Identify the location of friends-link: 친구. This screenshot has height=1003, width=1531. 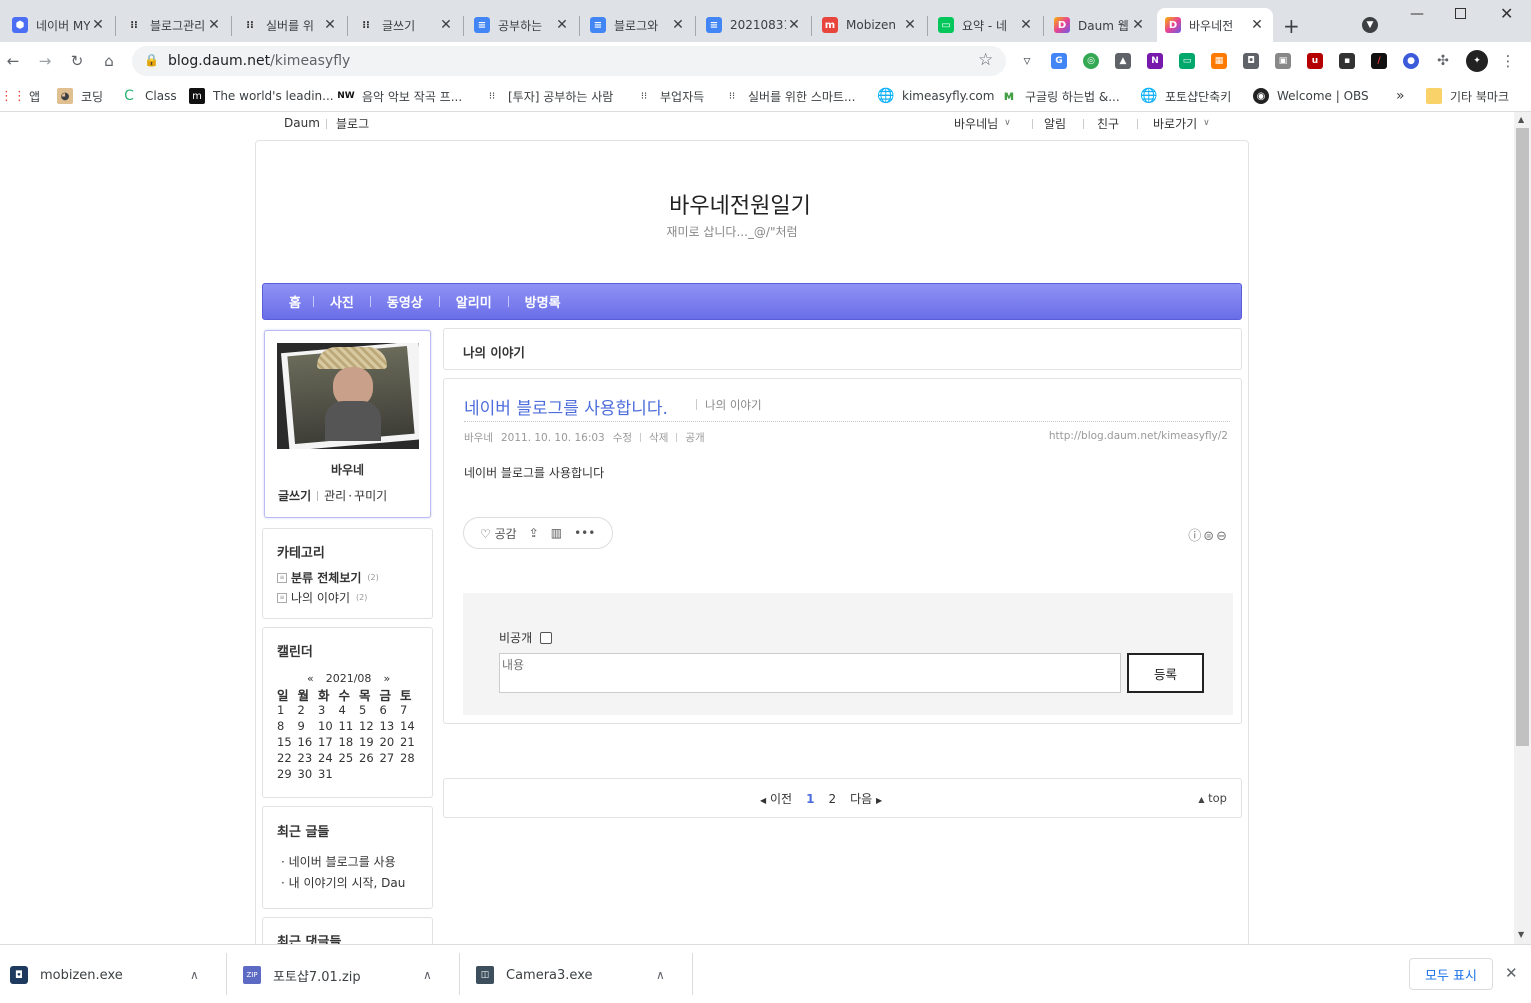
(1108, 123).